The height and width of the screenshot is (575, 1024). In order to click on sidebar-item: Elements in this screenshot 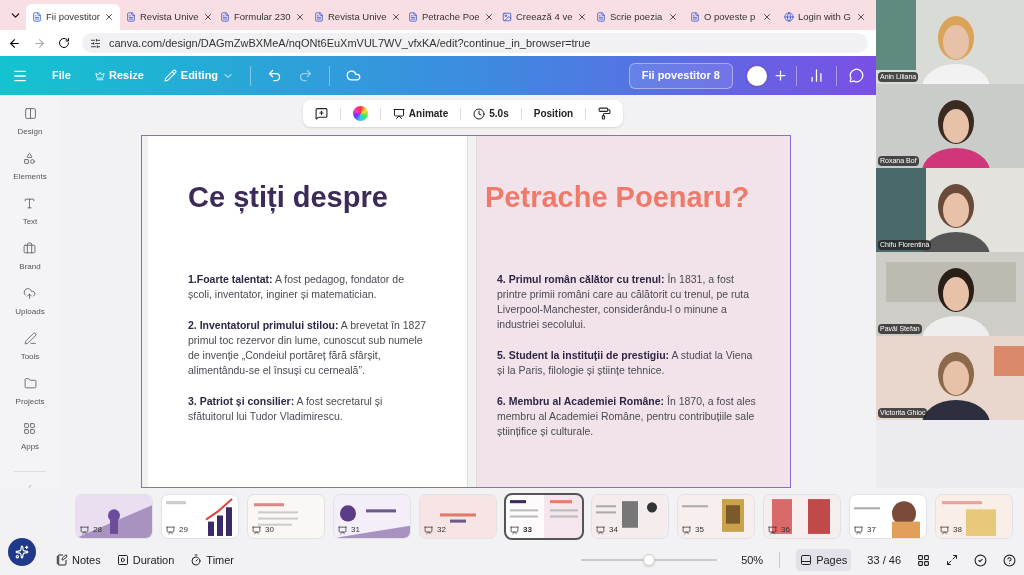, I will do `click(30, 167)`.